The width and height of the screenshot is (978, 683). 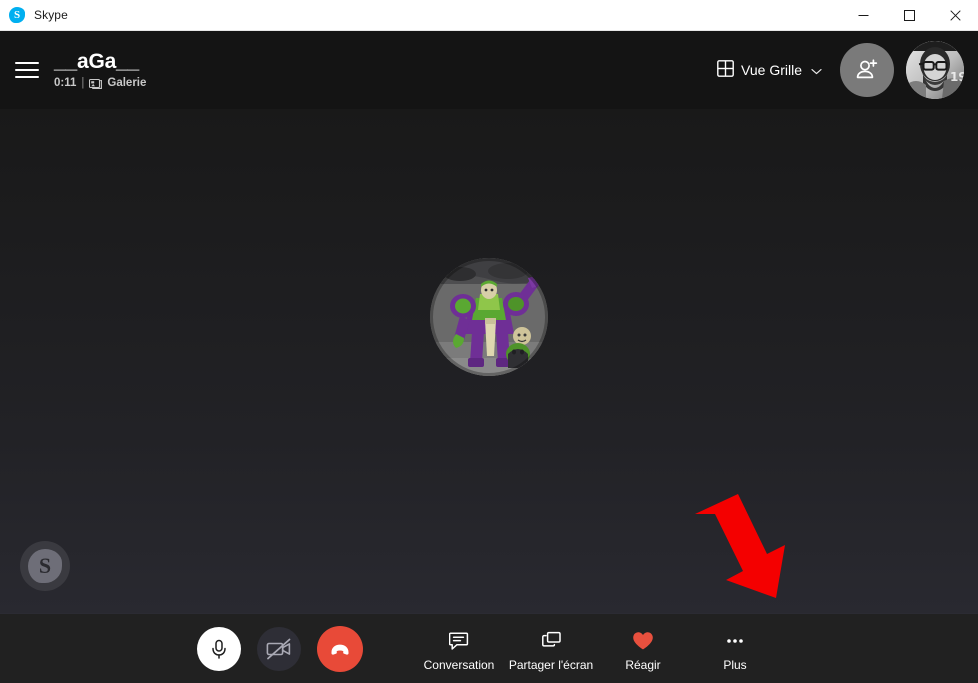 I want to click on view-toggle-button: Vue Grille, so click(x=769, y=70).